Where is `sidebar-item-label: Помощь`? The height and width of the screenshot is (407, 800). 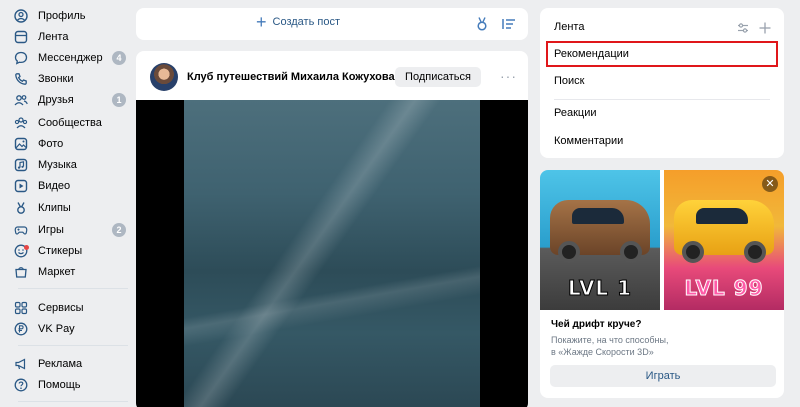 sidebar-item-label: Помощь is located at coordinates (59, 385).